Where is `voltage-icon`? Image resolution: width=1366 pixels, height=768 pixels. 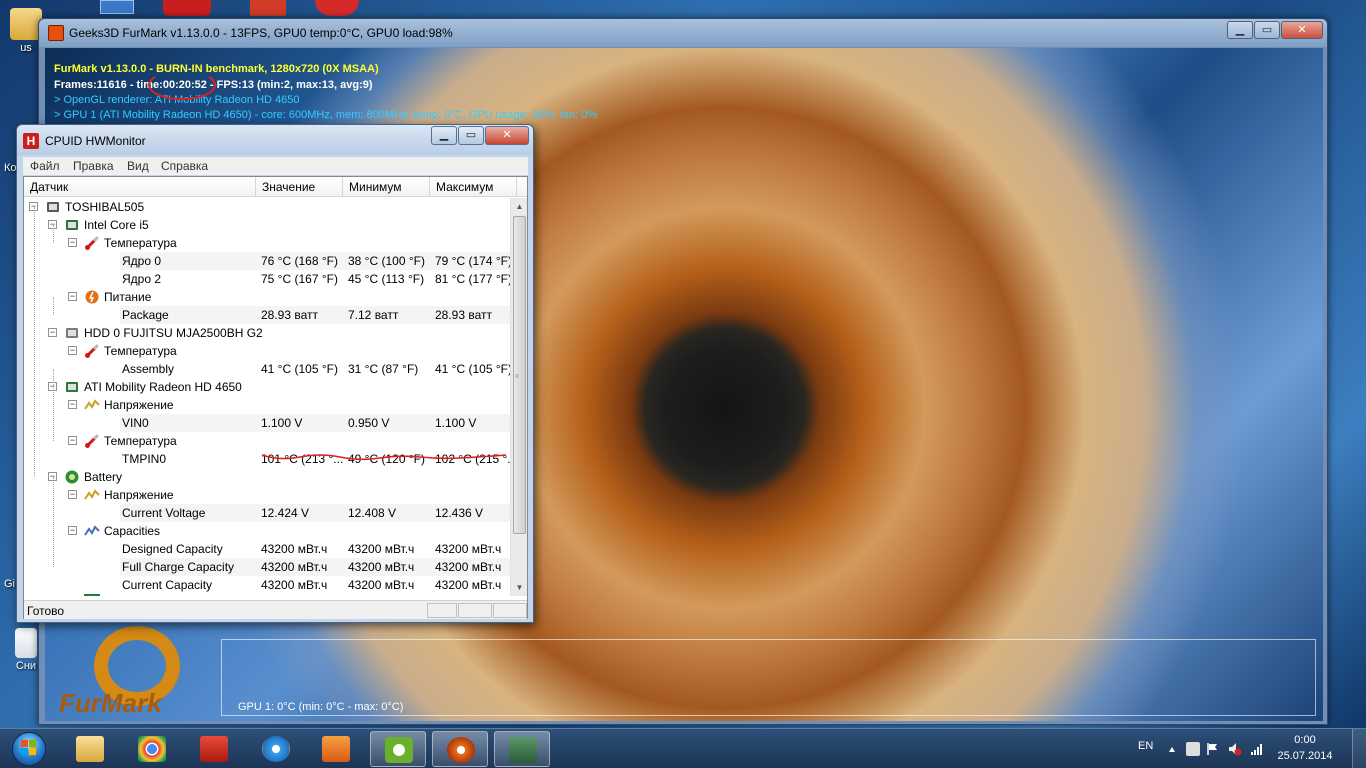 voltage-icon is located at coordinates (92, 495).